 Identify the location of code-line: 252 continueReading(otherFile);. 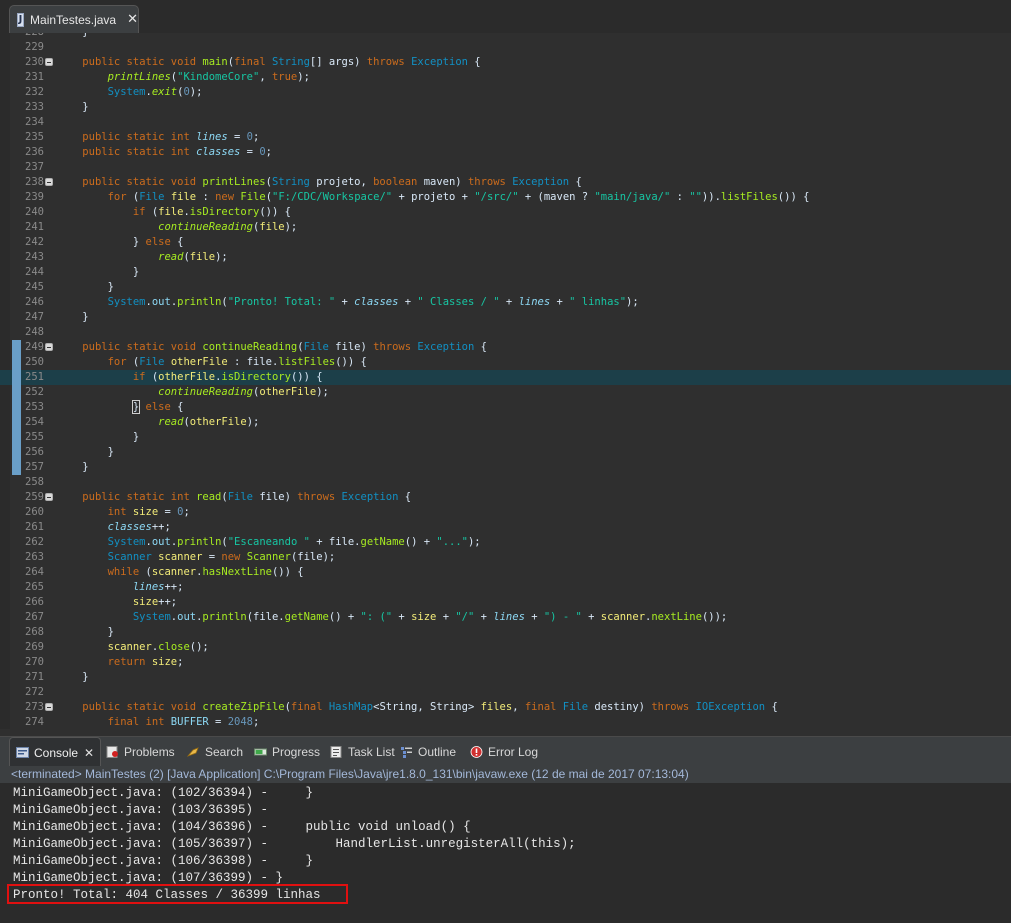
(505, 392).